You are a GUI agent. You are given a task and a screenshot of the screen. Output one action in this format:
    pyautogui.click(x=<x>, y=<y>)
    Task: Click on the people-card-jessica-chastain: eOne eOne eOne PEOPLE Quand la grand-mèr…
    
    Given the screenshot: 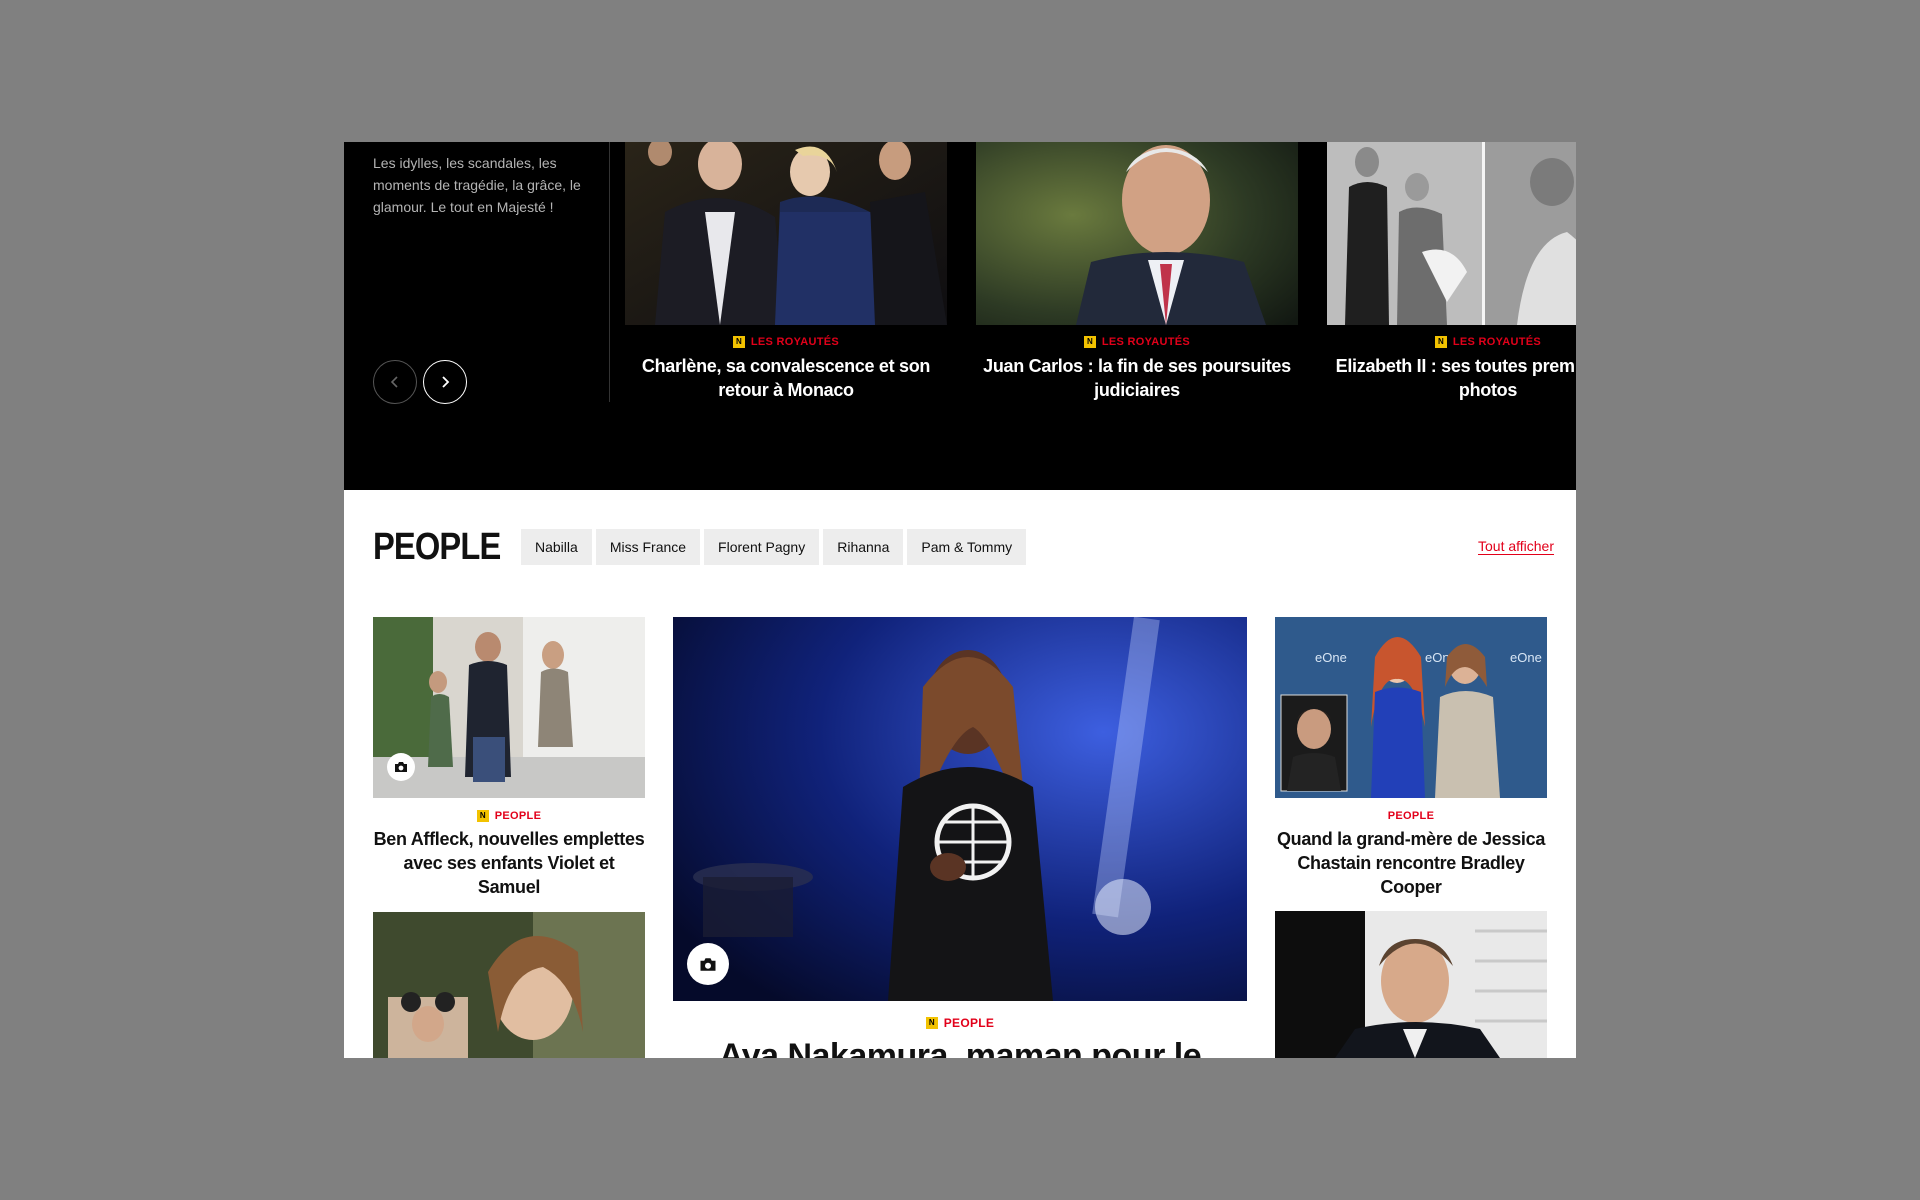 What is the action you would take?
    pyautogui.click(x=1411, y=757)
    